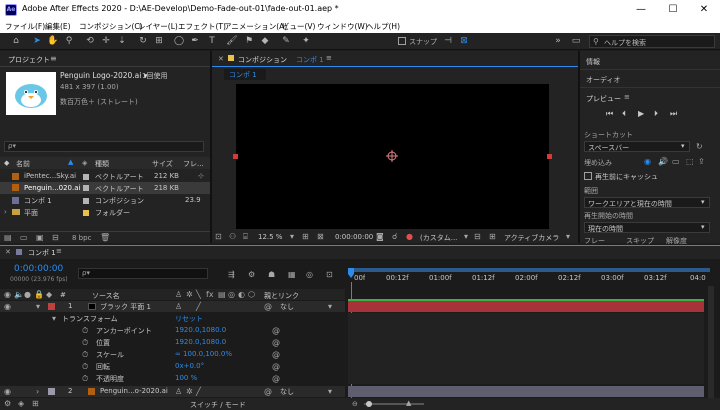 Image resolution: width=720 pixels, height=410 pixels. Describe the element at coordinates (281, 296) in the screenshot. I see `parent-link-header: 親とリンク` at that location.